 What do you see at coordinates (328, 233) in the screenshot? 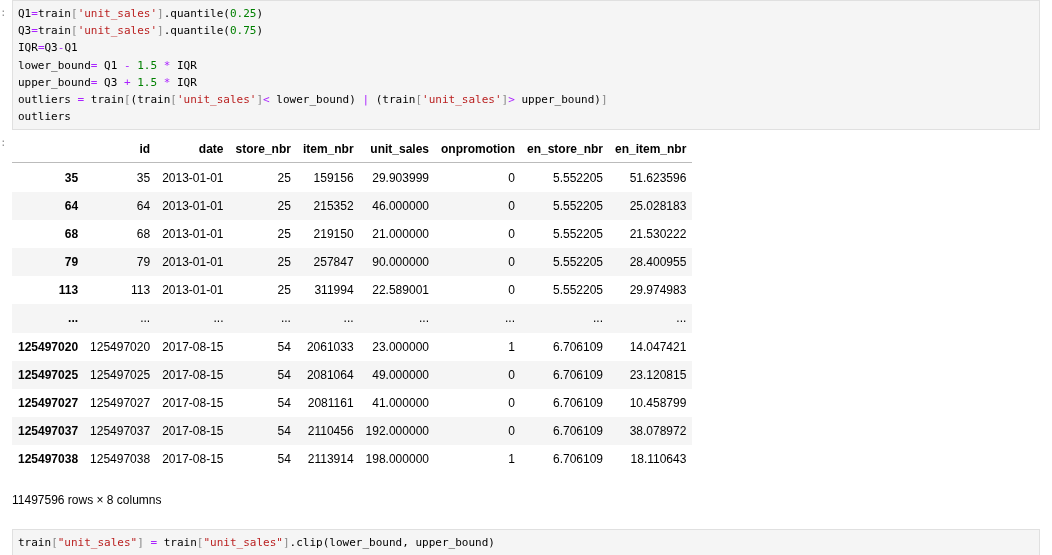
I see `table-cell: 219150` at bounding box center [328, 233].